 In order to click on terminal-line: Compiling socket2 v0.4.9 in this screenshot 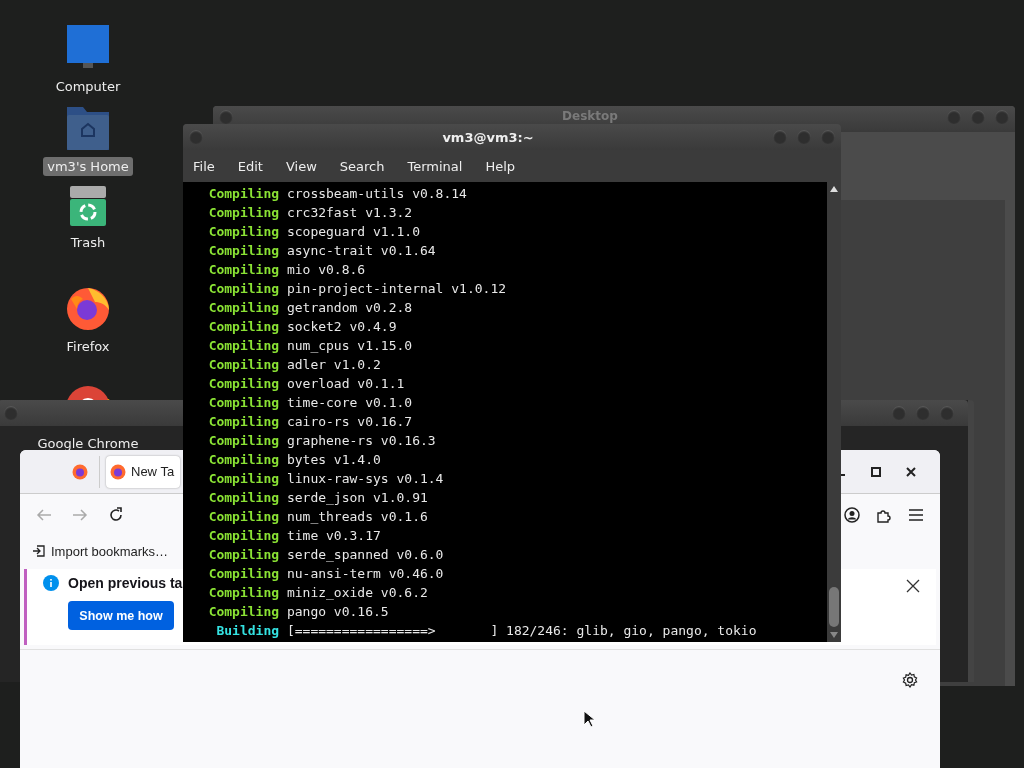, I will do `click(302, 327)`.